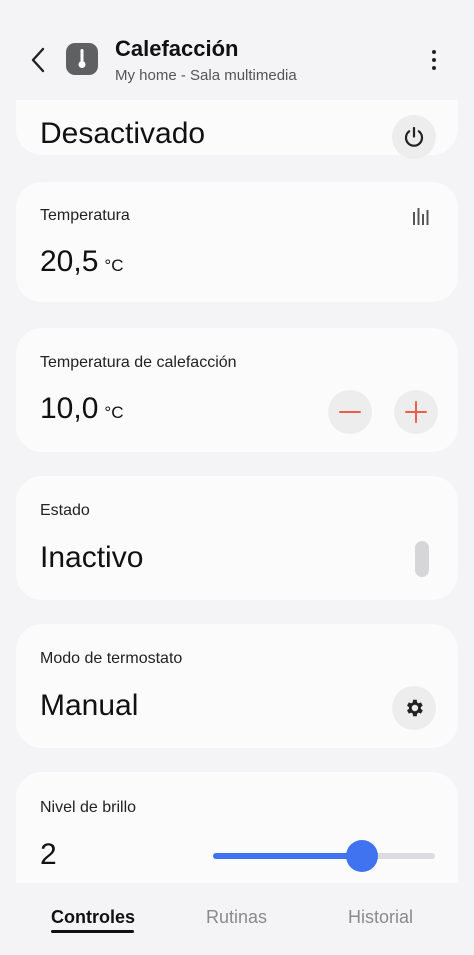  What do you see at coordinates (93, 917) in the screenshot?
I see `tab-controles: Controles` at bounding box center [93, 917].